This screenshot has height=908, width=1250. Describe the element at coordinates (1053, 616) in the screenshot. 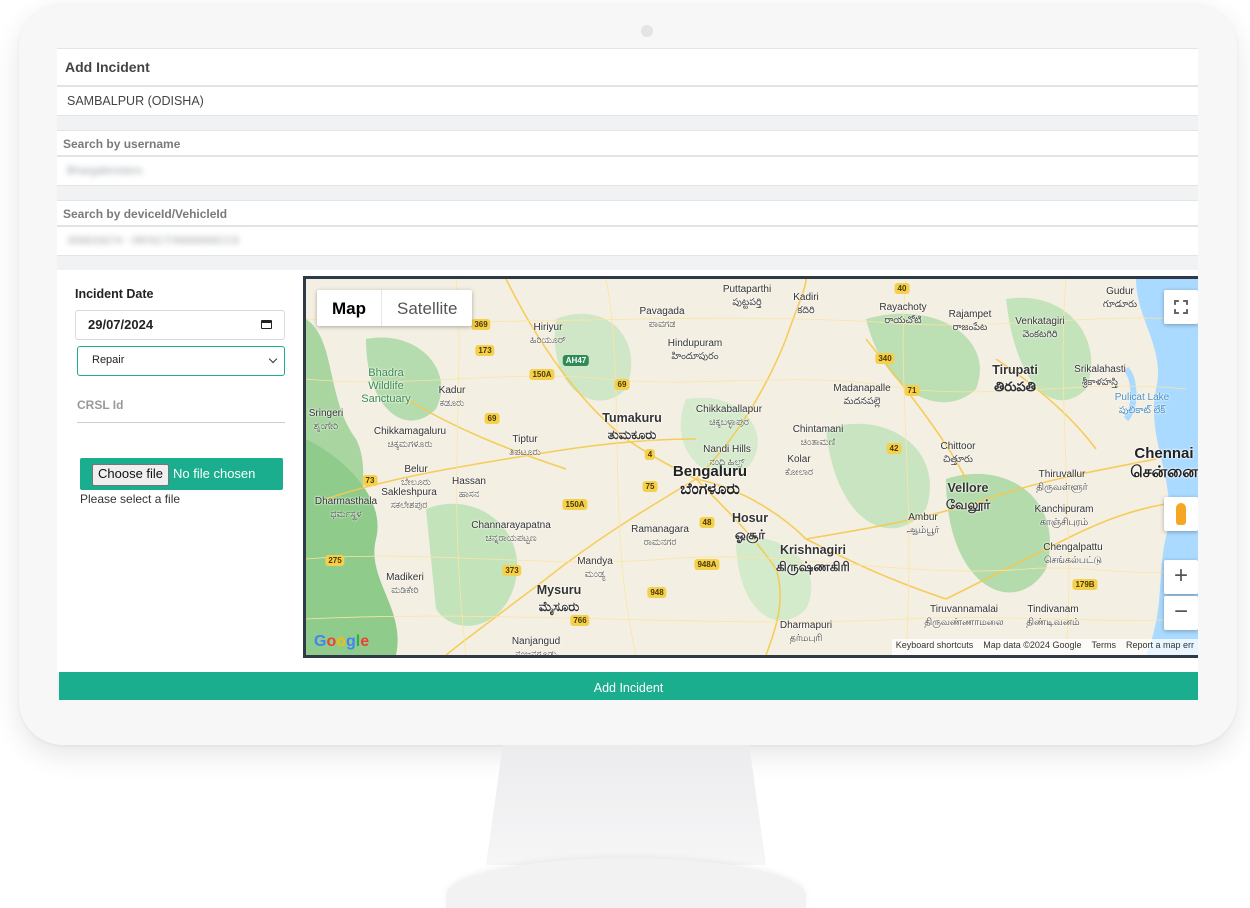

I see `place-label: Tindivanam திண்டிவனம்` at that location.